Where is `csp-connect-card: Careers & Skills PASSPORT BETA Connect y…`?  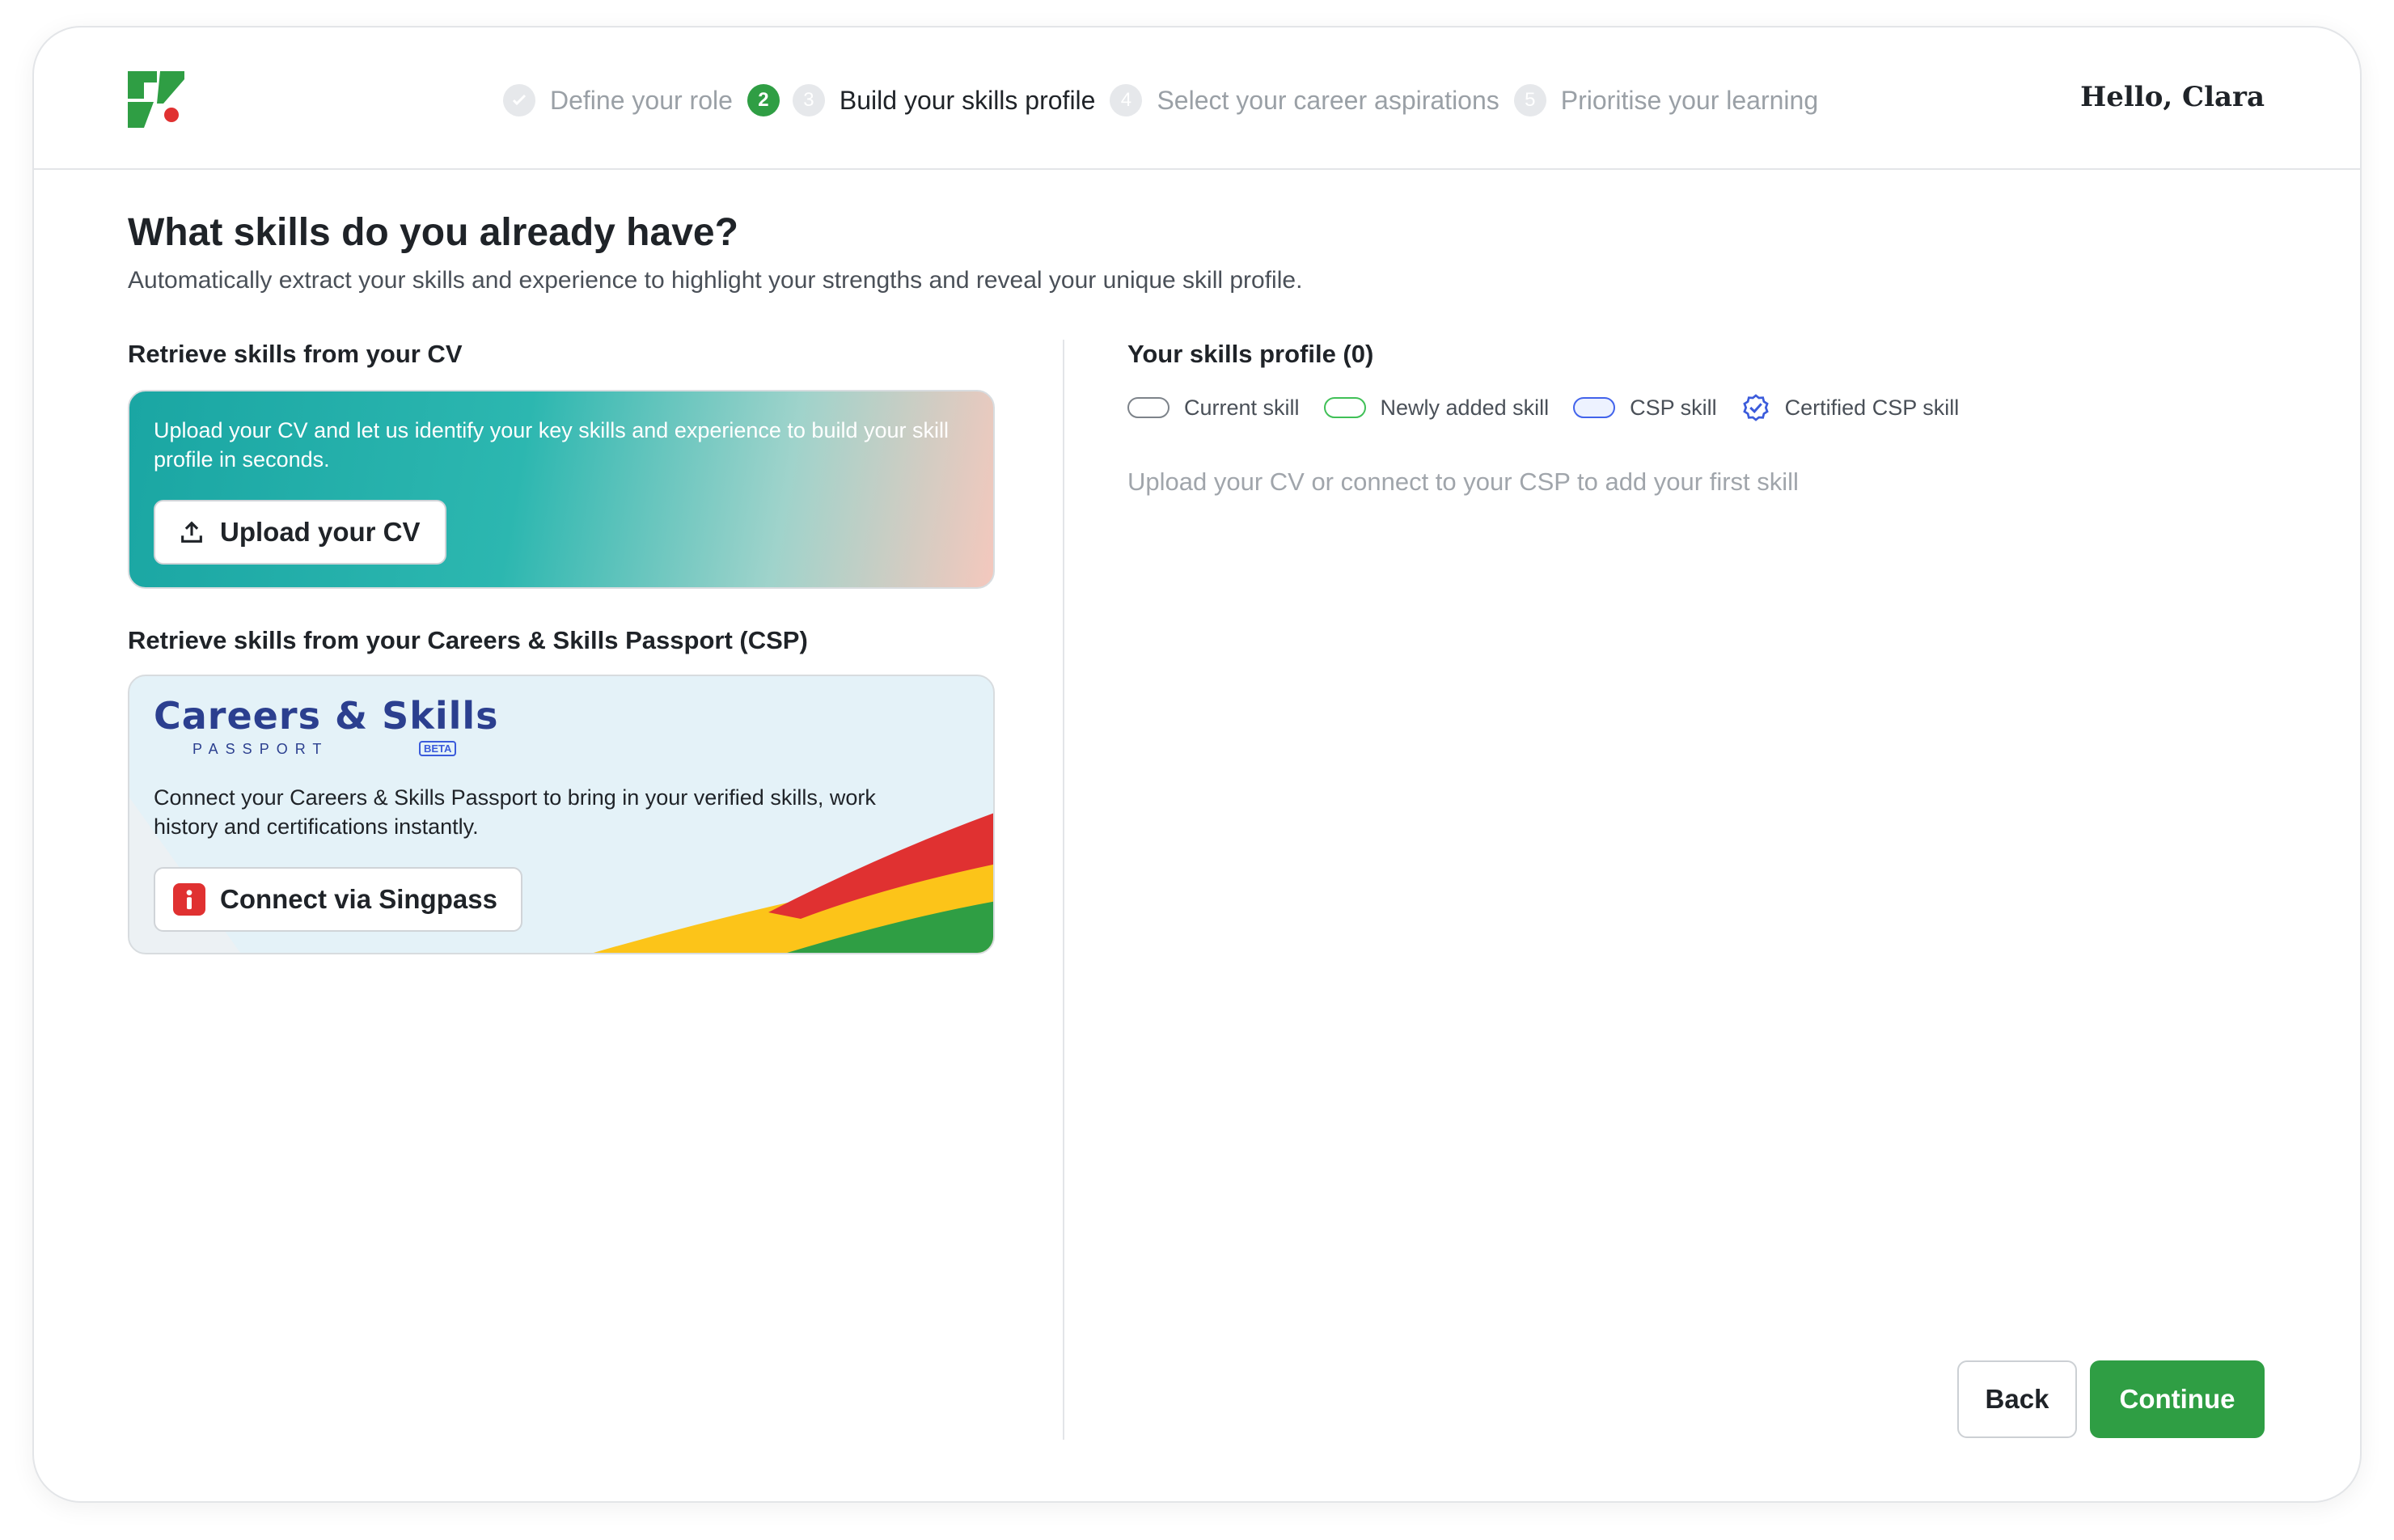 csp-connect-card: Careers & Skills PASSPORT BETA Connect y… is located at coordinates (561, 814).